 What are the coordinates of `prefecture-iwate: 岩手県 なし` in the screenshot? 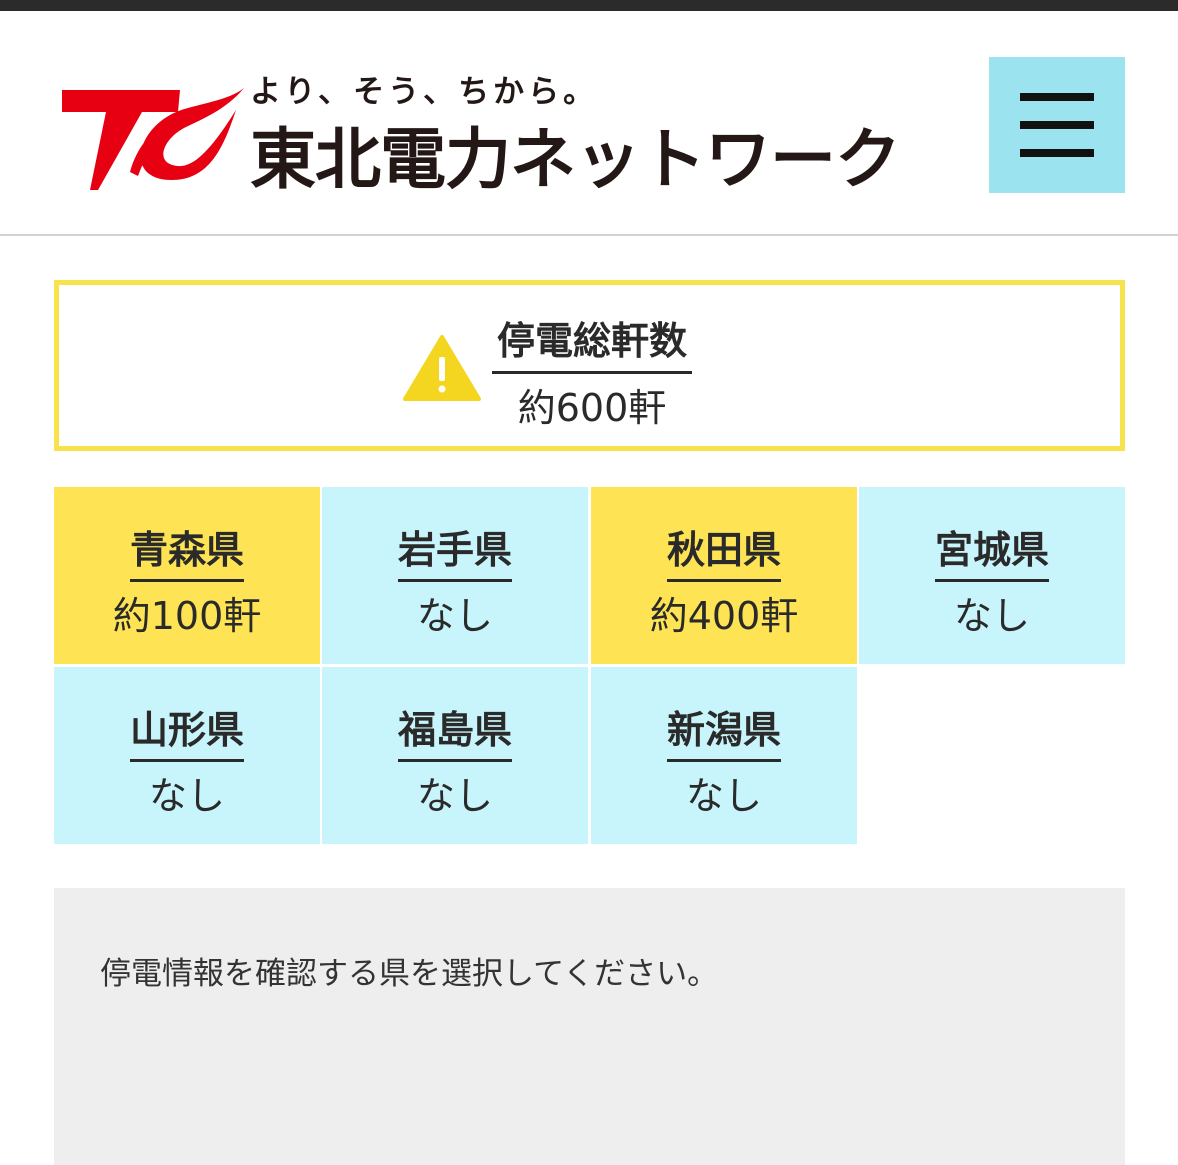 It's located at (455, 575).